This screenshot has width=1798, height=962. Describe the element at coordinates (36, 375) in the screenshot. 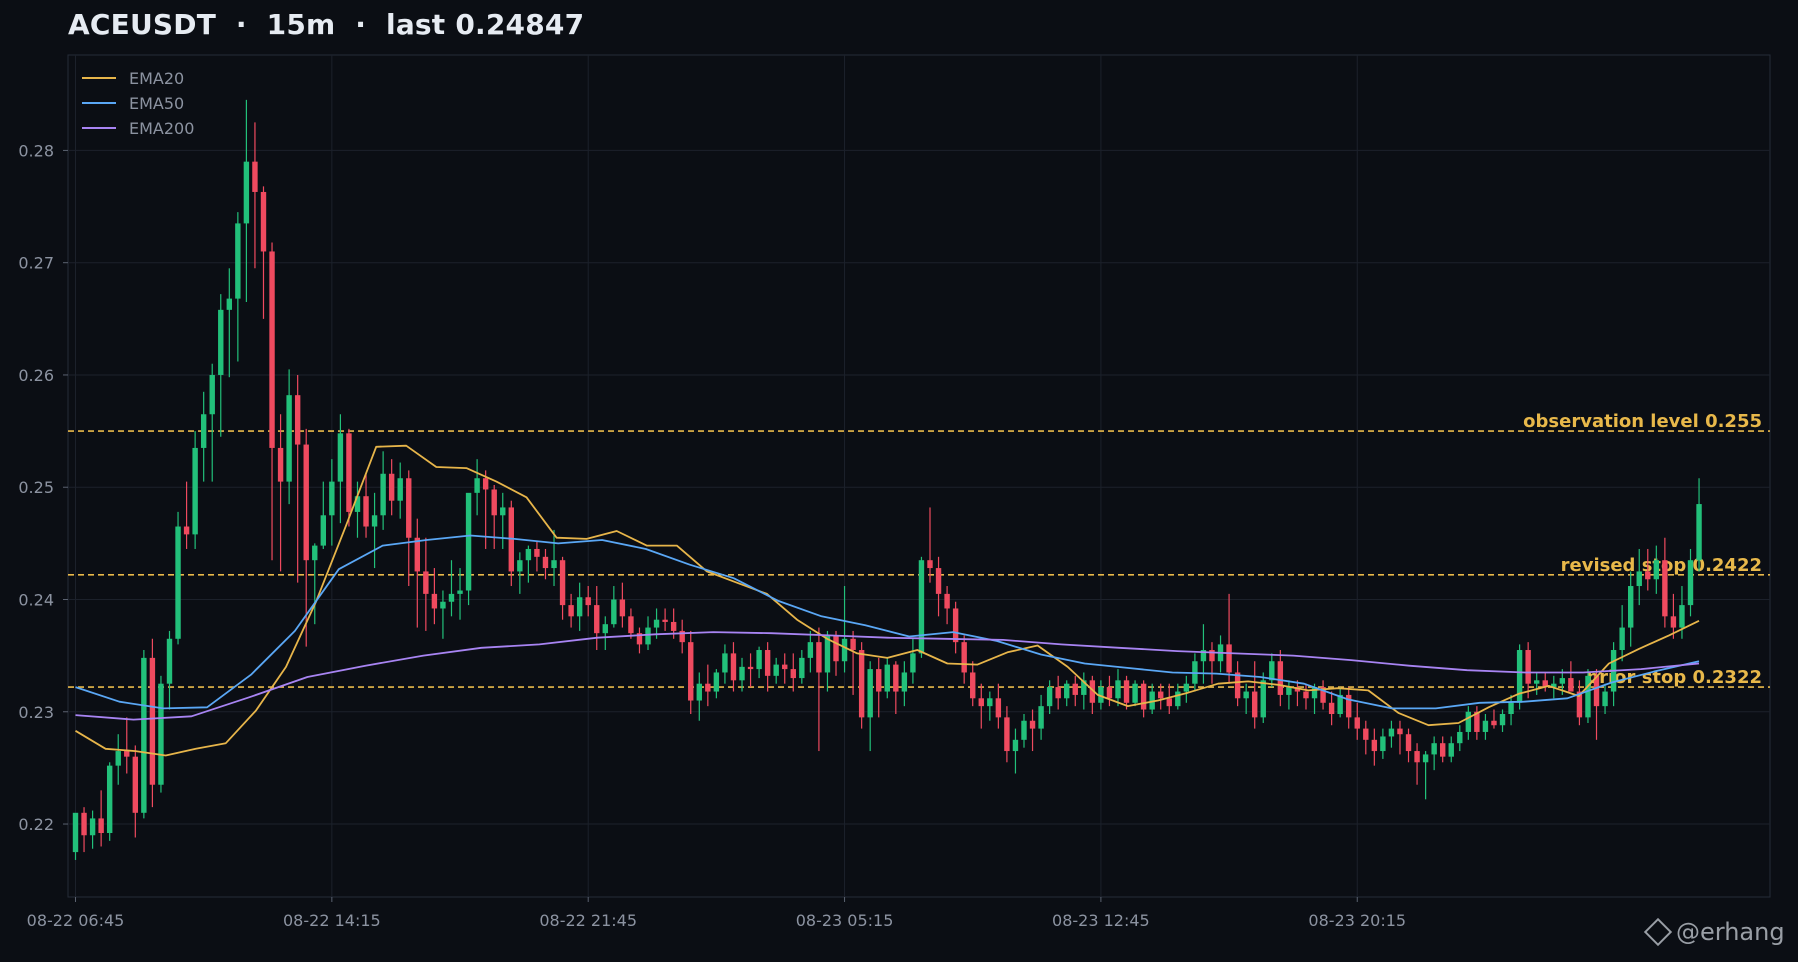

I see `y-tick-label: 0.26` at that location.